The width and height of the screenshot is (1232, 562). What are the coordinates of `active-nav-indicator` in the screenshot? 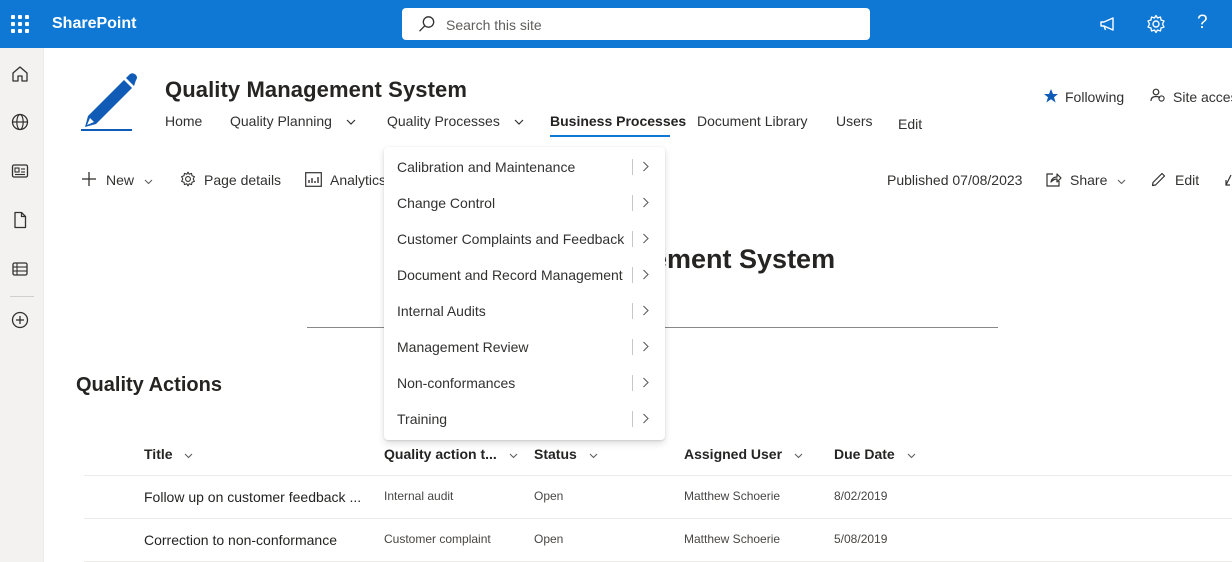 It's located at (610, 136).